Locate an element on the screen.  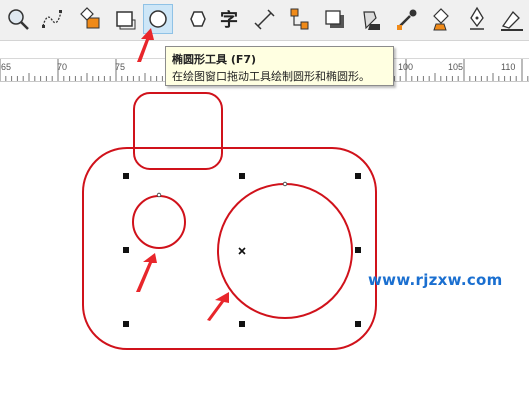
pen-tool is located at coordinates (477, 19).